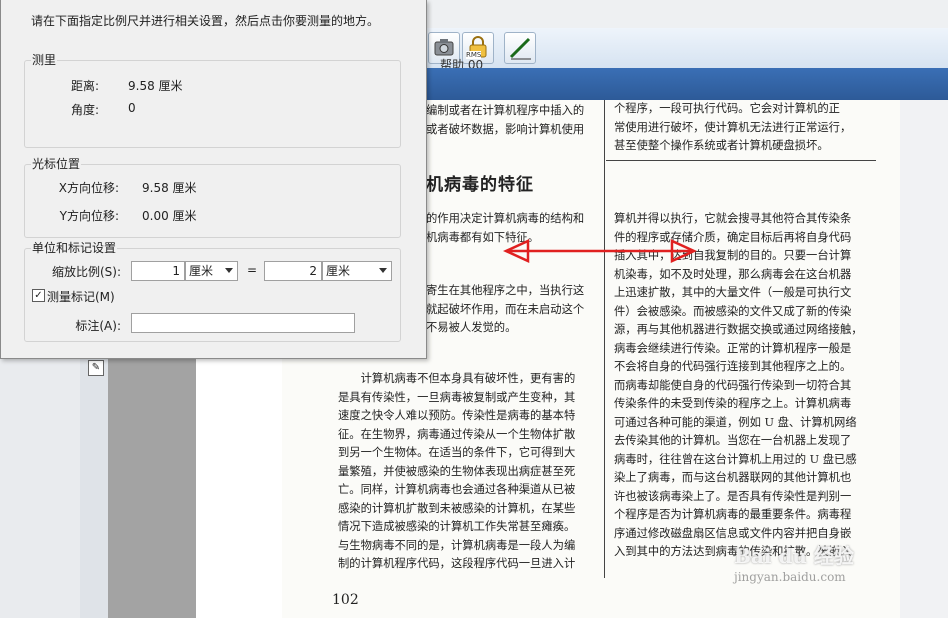 The width and height of the screenshot is (948, 618). What do you see at coordinates (338, 271) in the screenshot?
I see `scale-right-unit: 厘米` at bounding box center [338, 271].